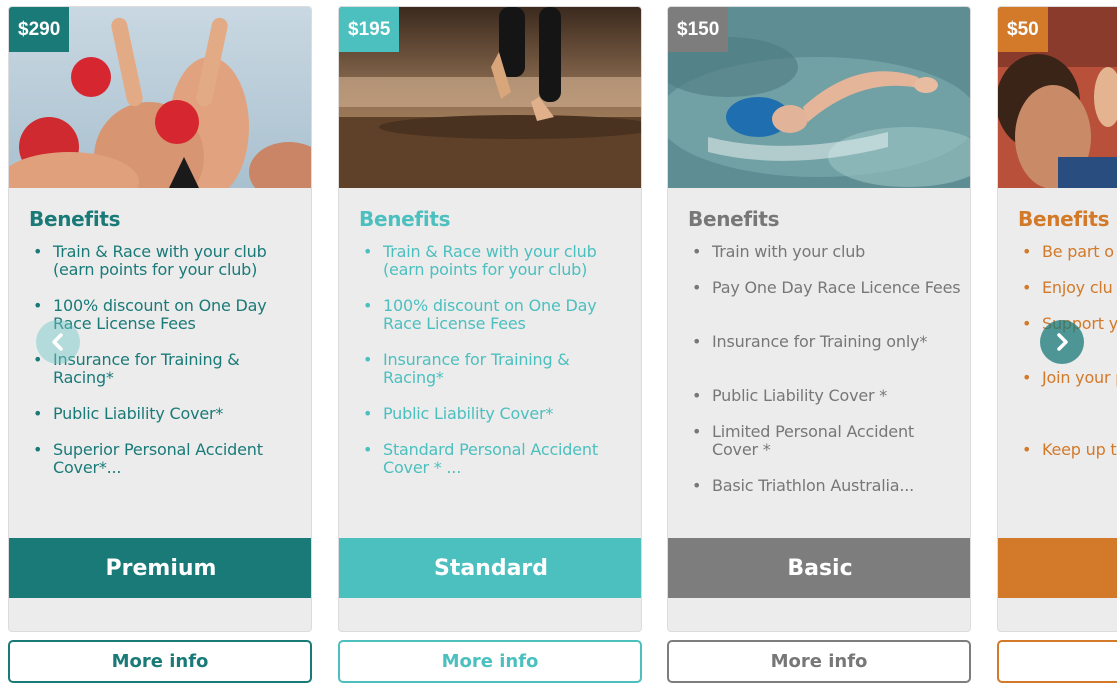 Image resolution: width=1117 pixels, height=683 pixels. I want to click on carousel-next-button, so click(1062, 342).